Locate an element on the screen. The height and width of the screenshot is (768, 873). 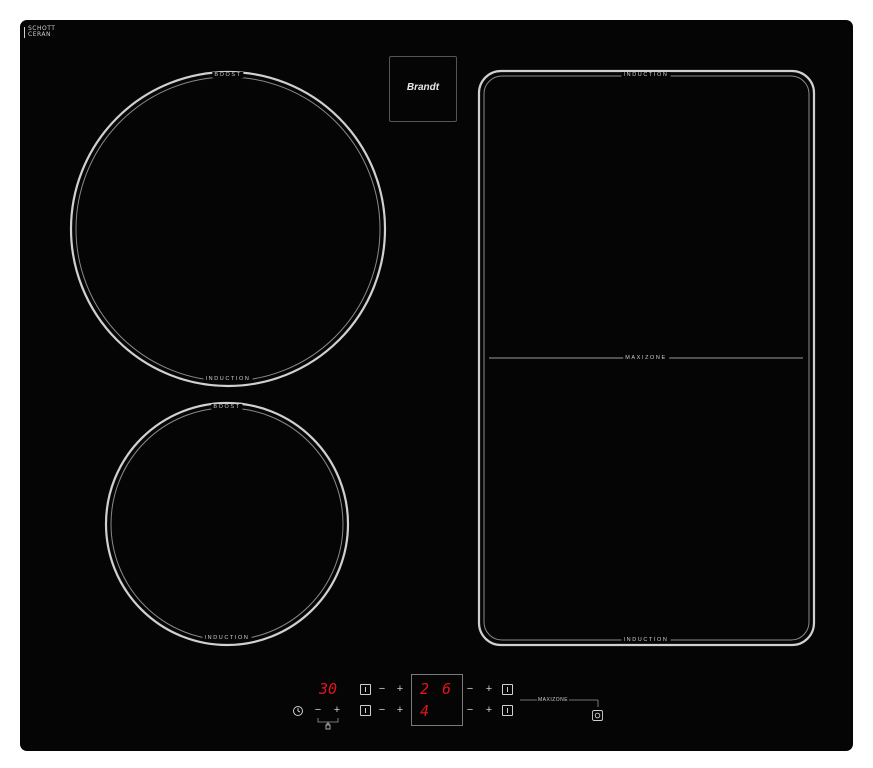
maxizone-button-icon is located at coordinates (597, 714).